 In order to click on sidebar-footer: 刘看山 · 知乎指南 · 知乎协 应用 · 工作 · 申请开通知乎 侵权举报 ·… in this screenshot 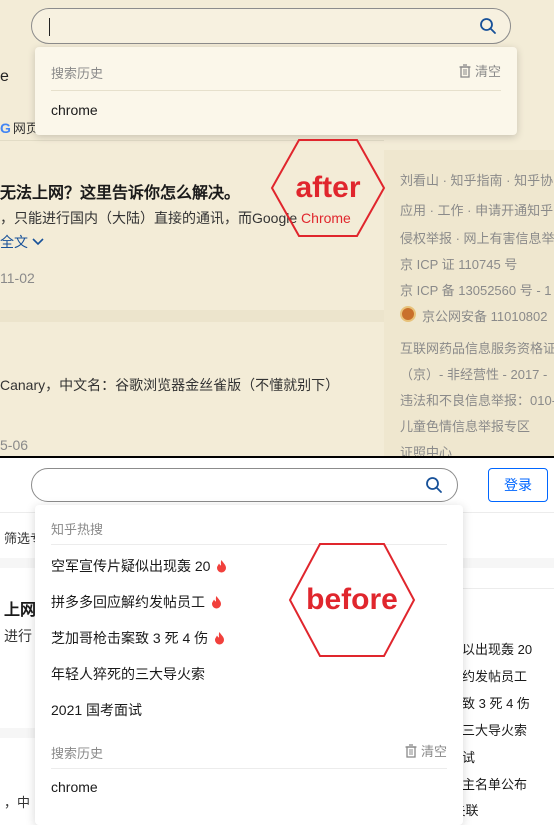, I will do `click(469, 303)`.